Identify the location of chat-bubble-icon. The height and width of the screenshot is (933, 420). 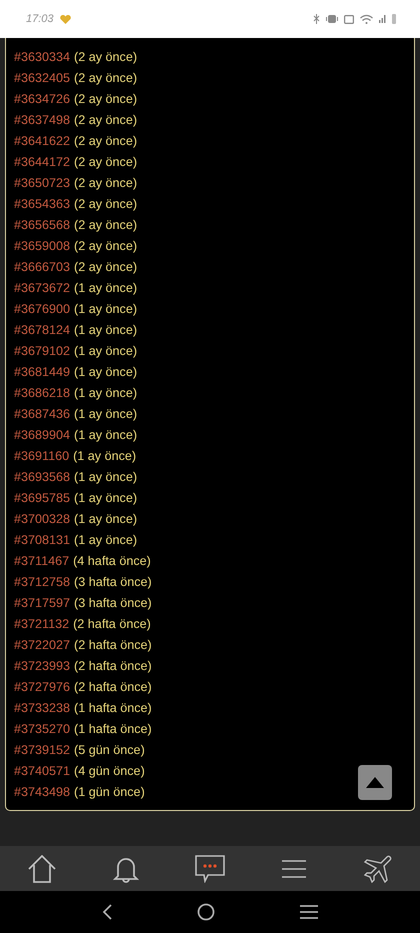
(210, 868).